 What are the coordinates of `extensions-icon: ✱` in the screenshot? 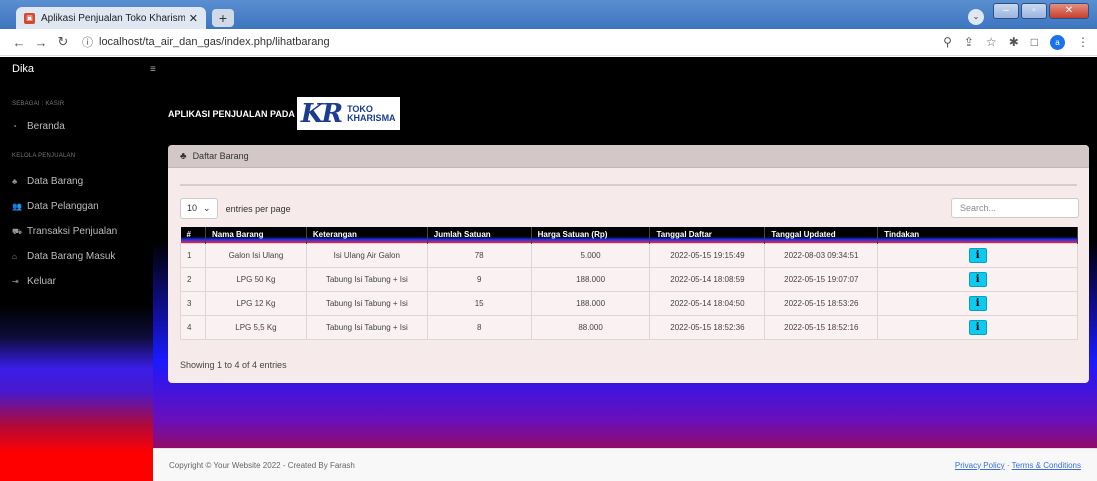 It's located at (1014, 42).